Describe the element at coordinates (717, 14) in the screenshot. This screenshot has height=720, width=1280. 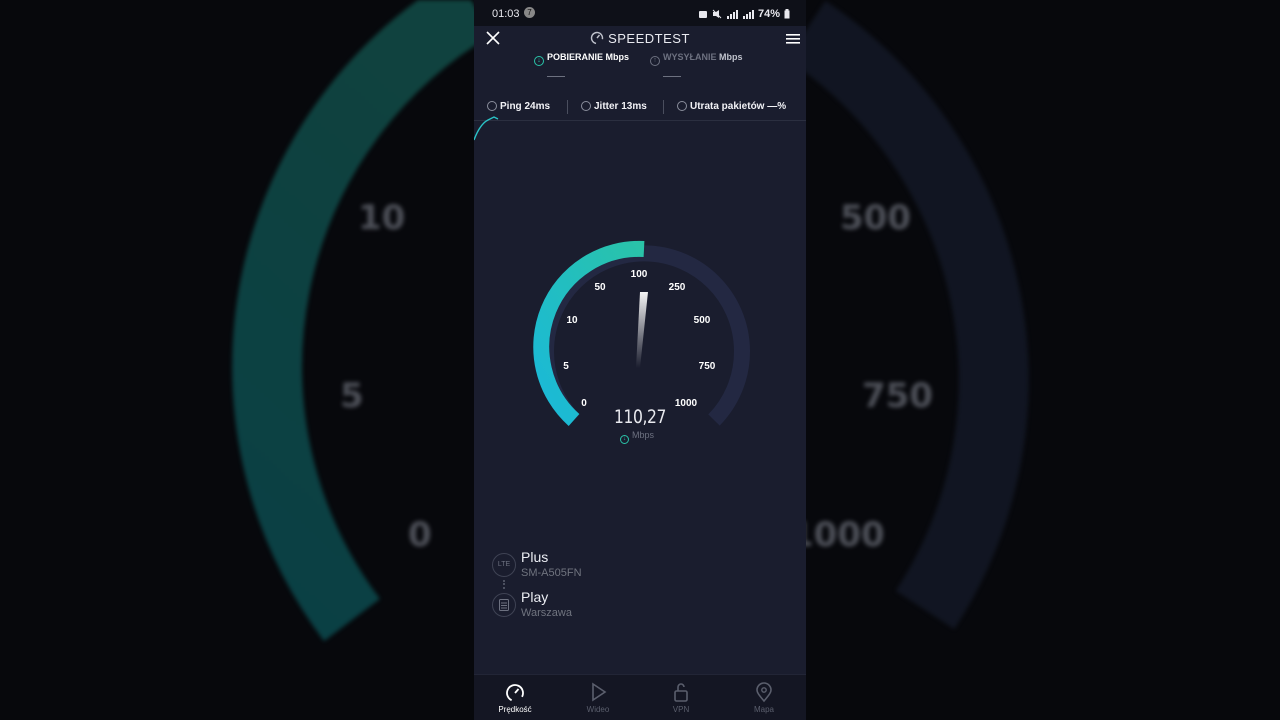
I see `mute-icon` at that location.